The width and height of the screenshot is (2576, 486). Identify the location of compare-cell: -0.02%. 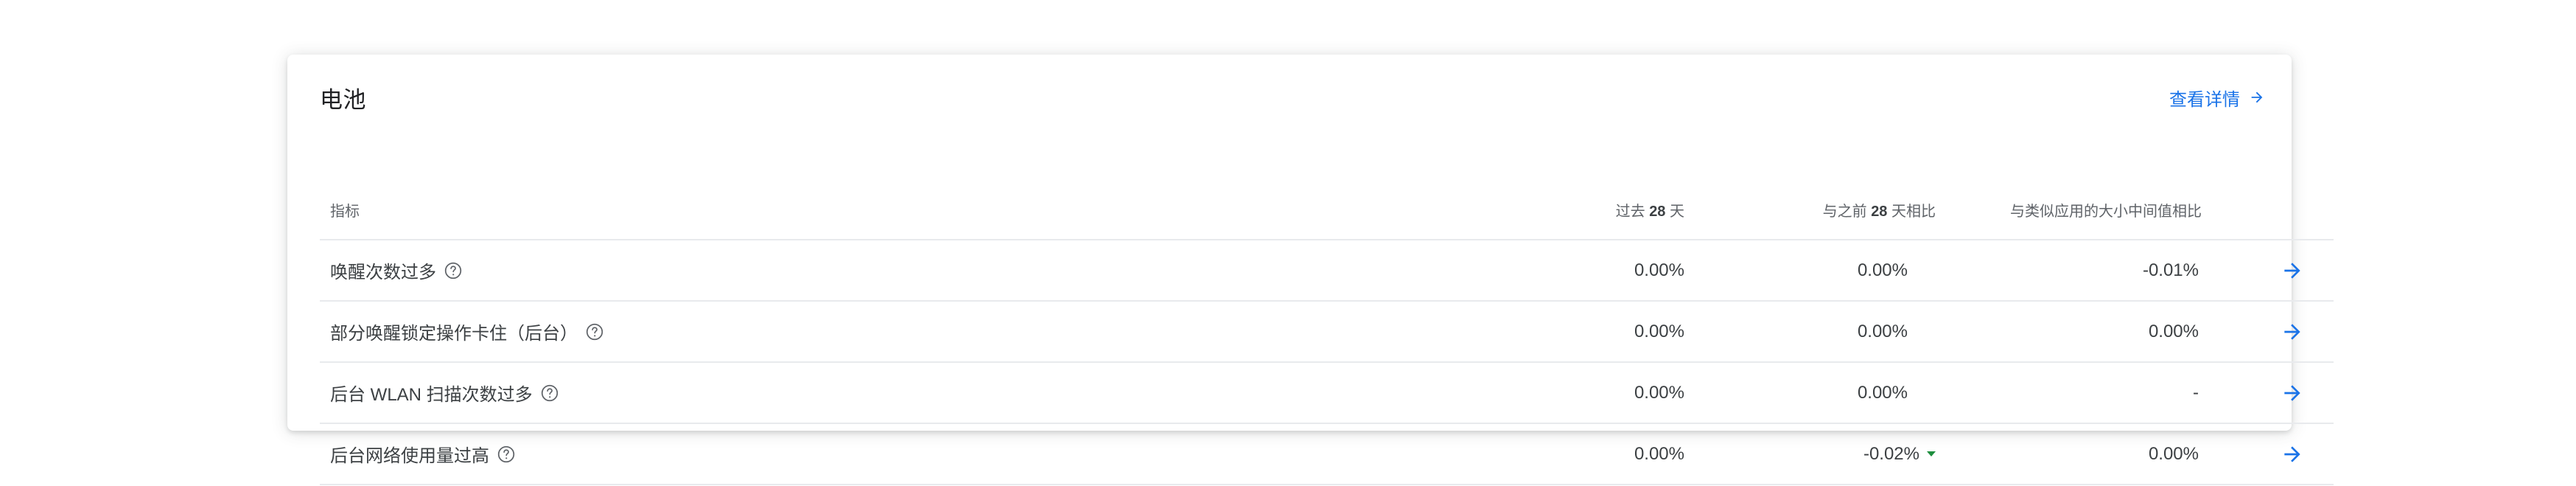
(1810, 454).